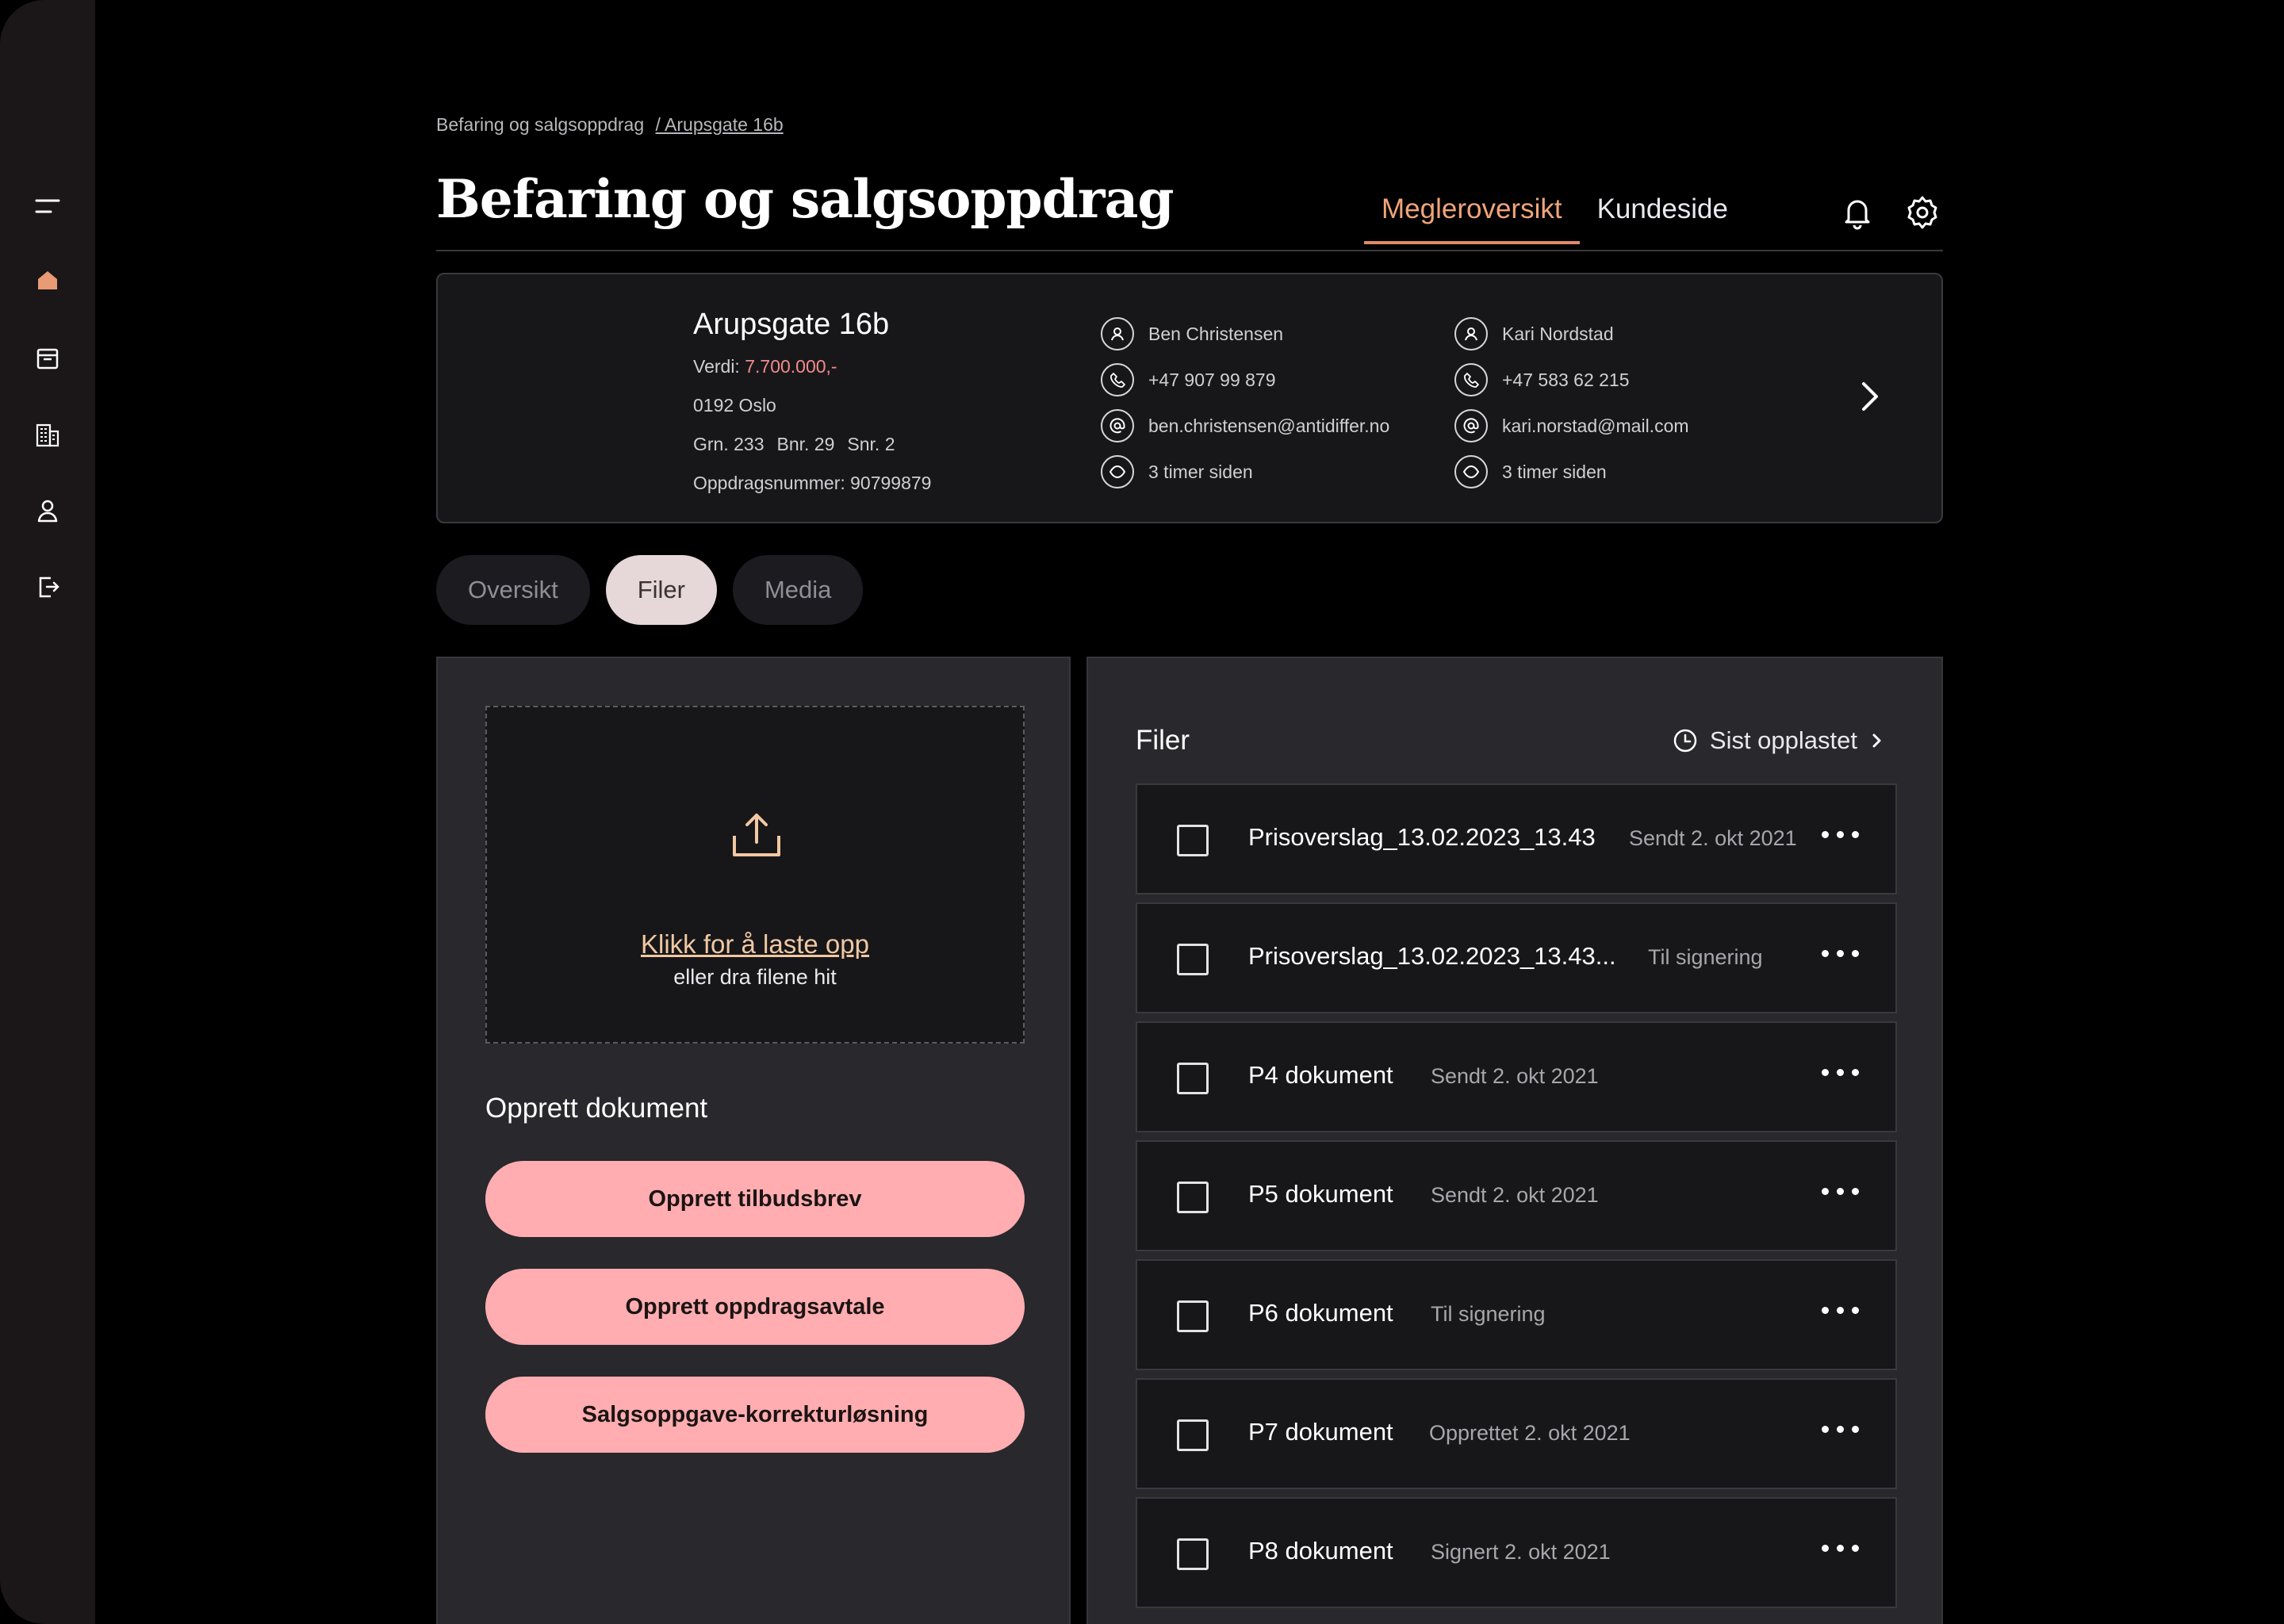 This screenshot has width=2284, height=1624. Describe the element at coordinates (755, 944) in the screenshot. I see `upload-link: Klikk for å laste opp` at that location.